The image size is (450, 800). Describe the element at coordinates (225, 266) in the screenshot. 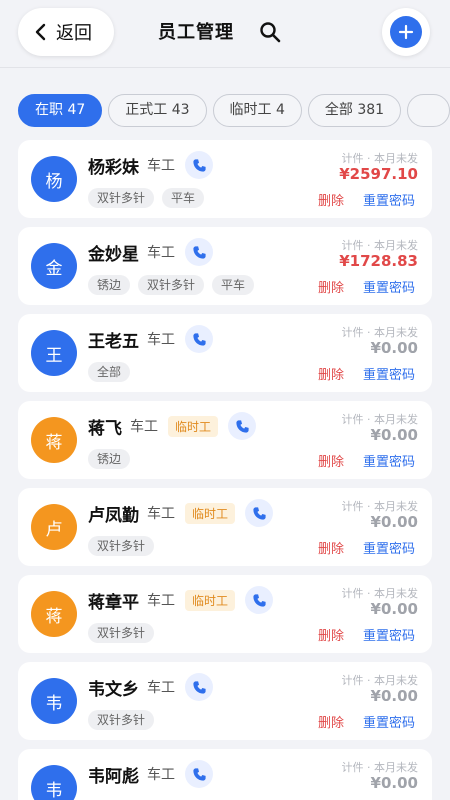

I see `employee-card: 金金妙星 车工 锈边 双针多针 平车 计件 · 本月未发 ¥1728.83 删除 重置密码` at that location.